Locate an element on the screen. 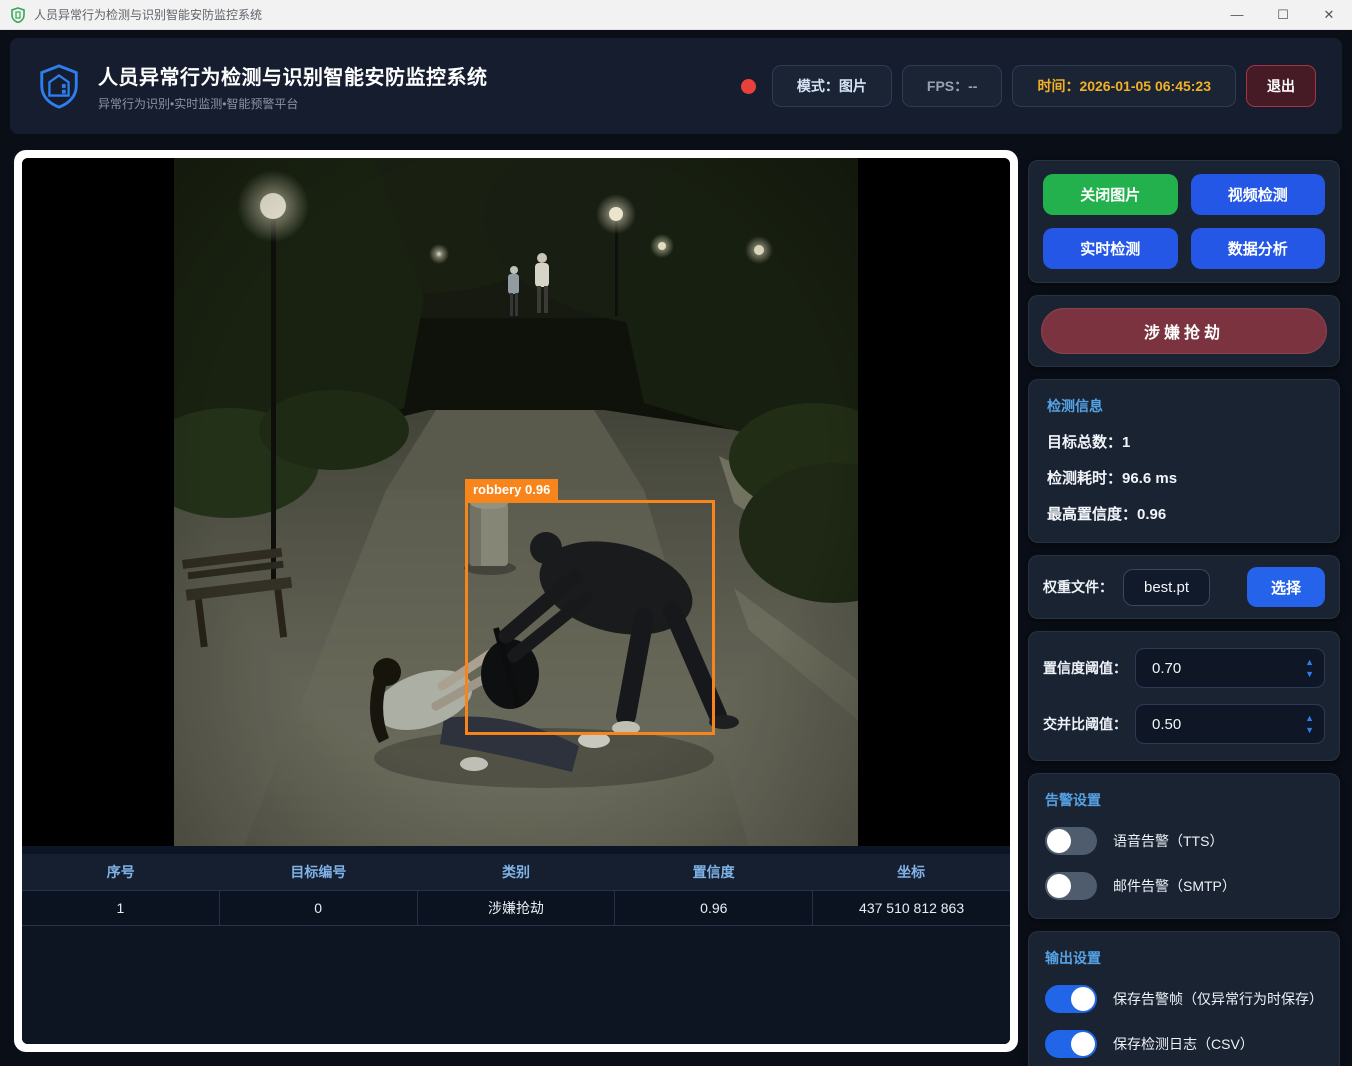 The height and width of the screenshot is (1066, 1352). select-weights-button: 选择 is located at coordinates (1285, 587).